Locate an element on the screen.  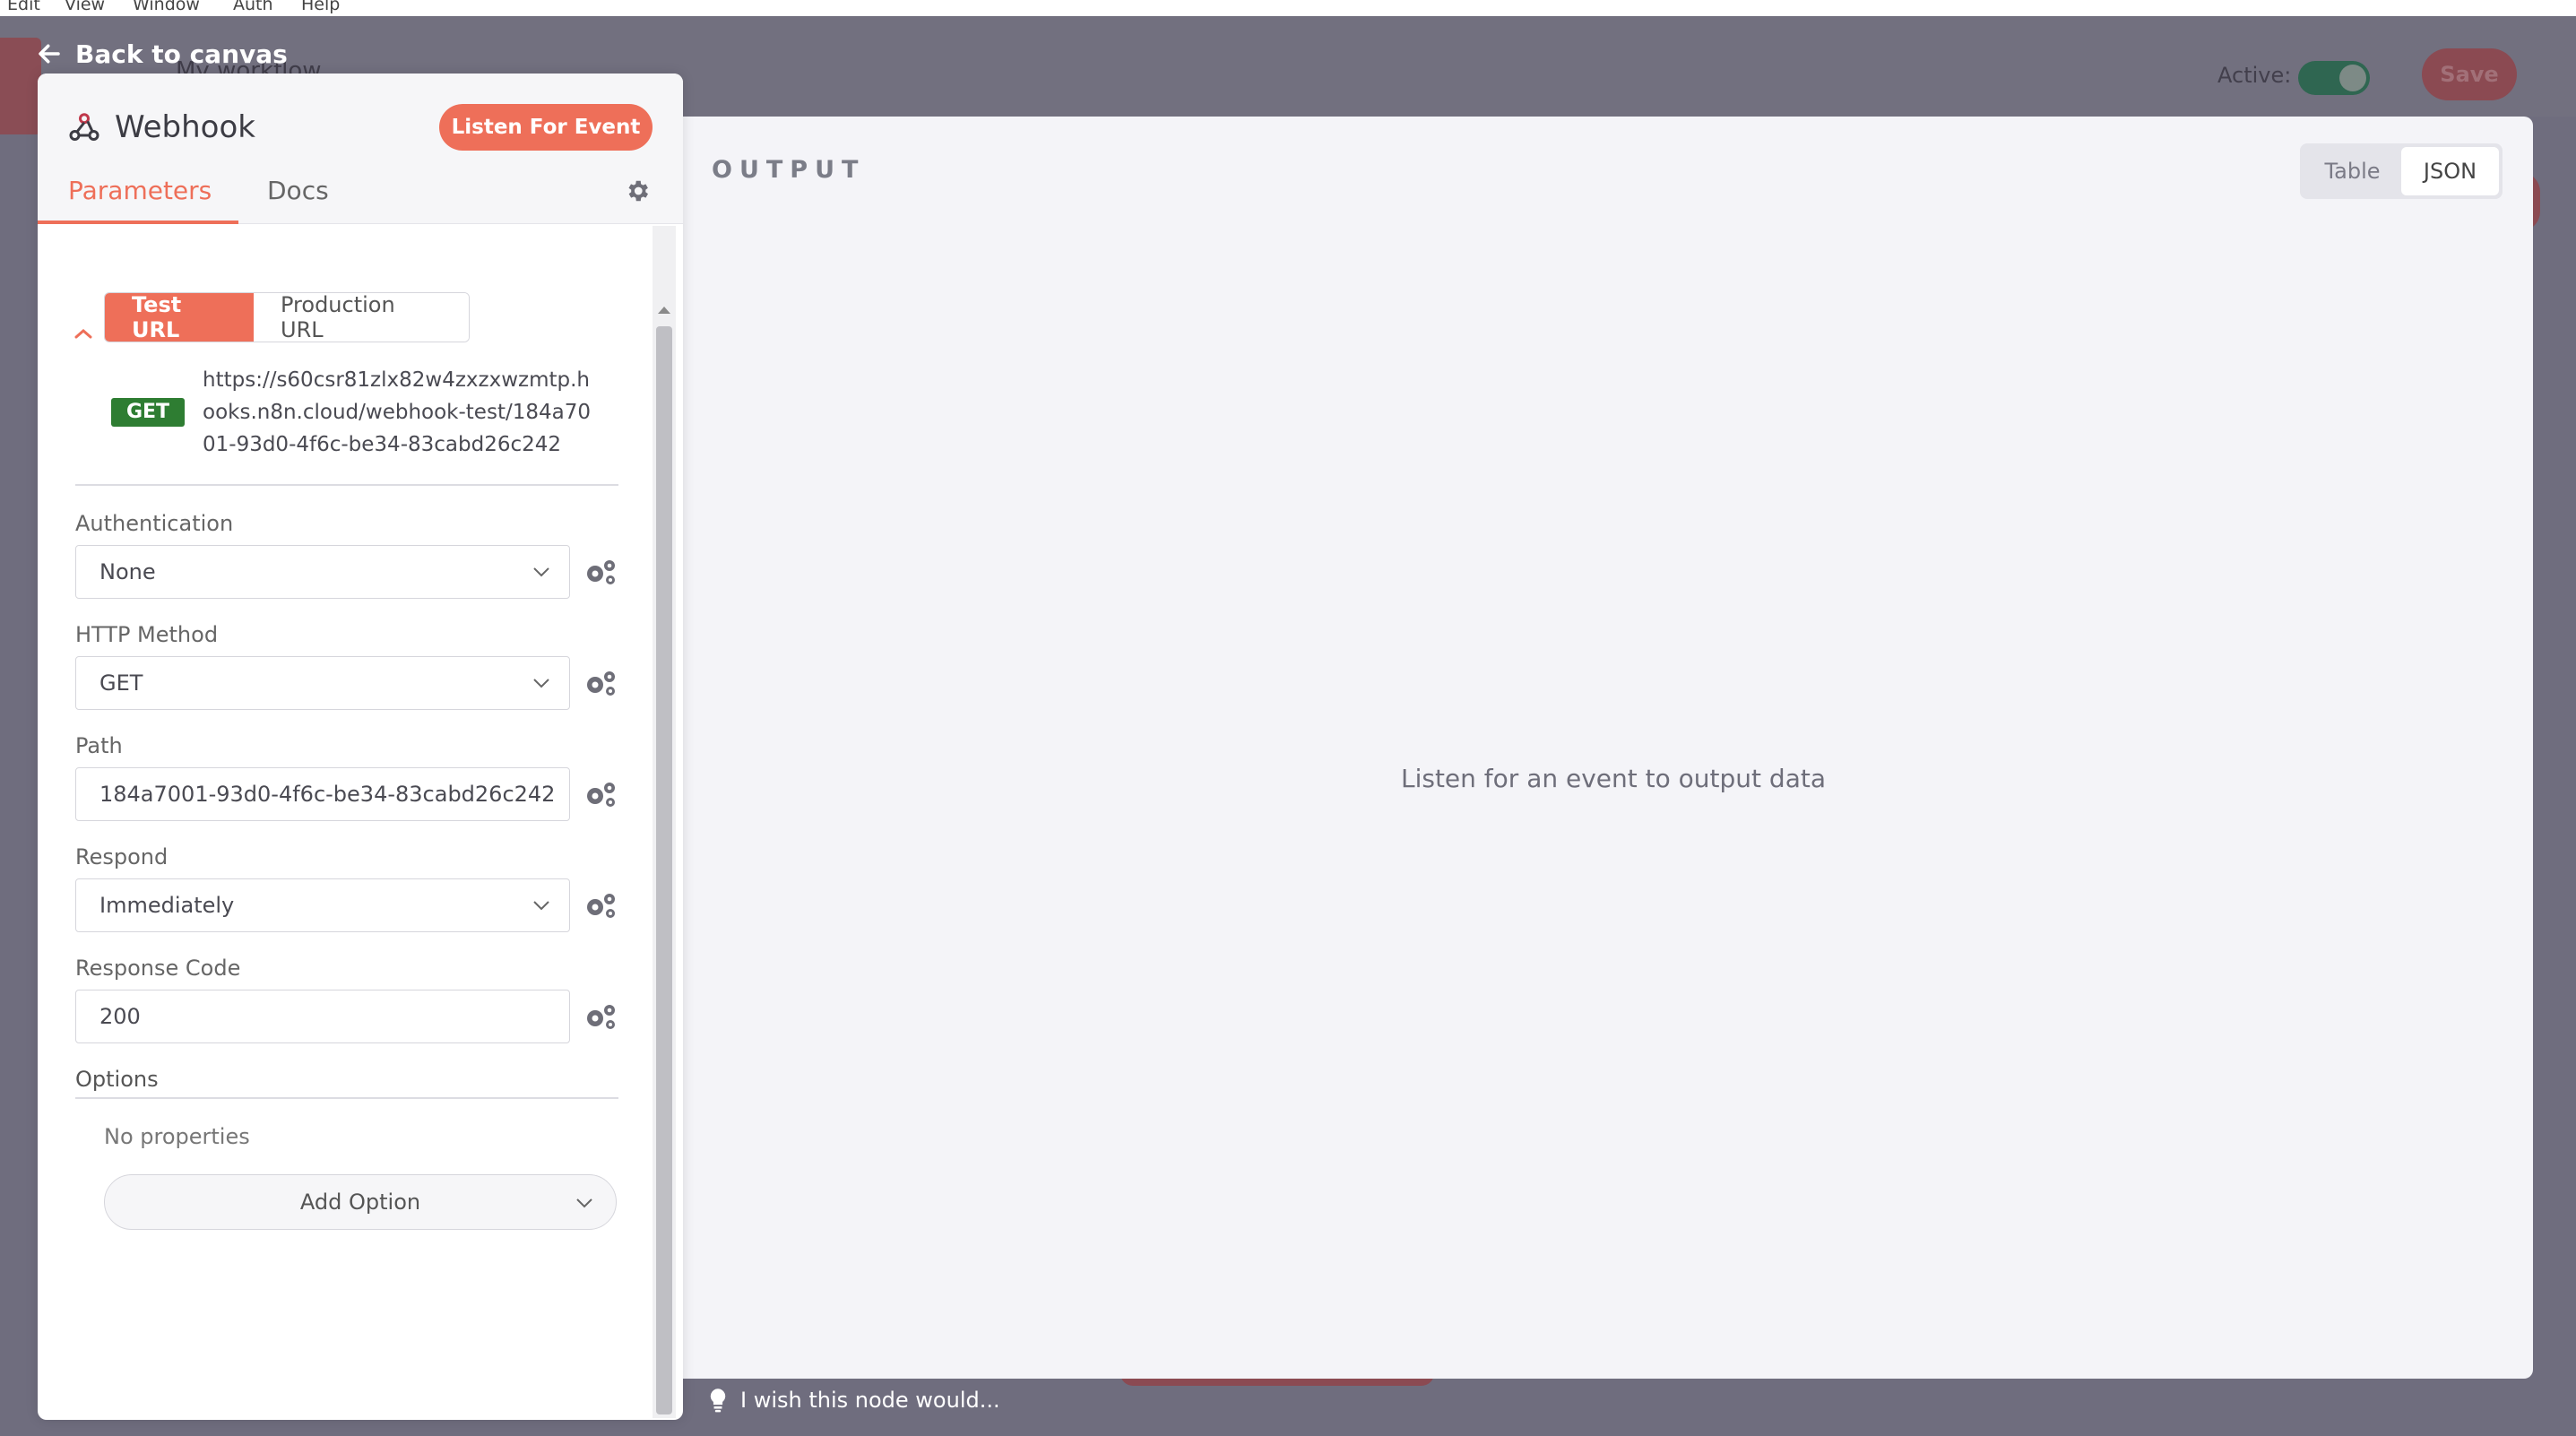
arrow-left-icon is located at coordinates (49, 54).